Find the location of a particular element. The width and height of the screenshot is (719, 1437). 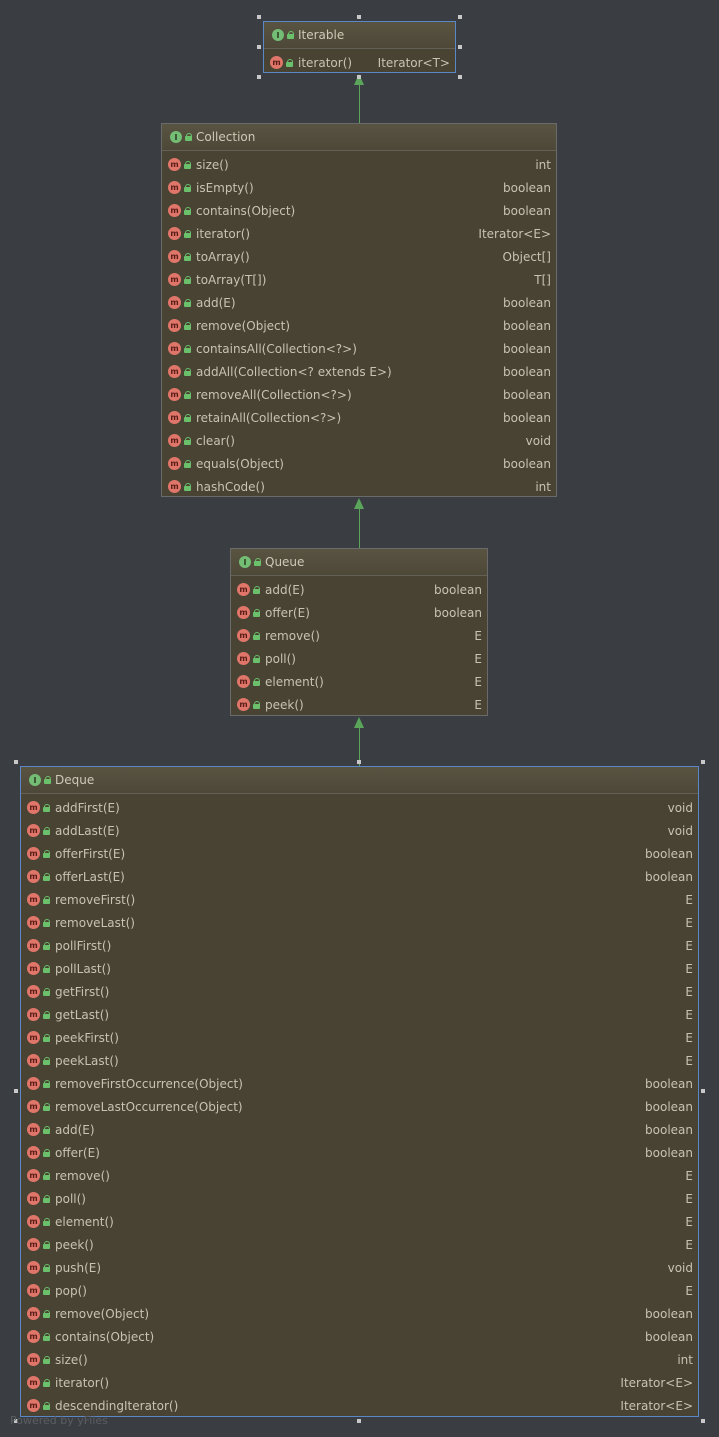

method-row: m removeAll(Collection<?>) boolean is located at coordinates (359, 394).